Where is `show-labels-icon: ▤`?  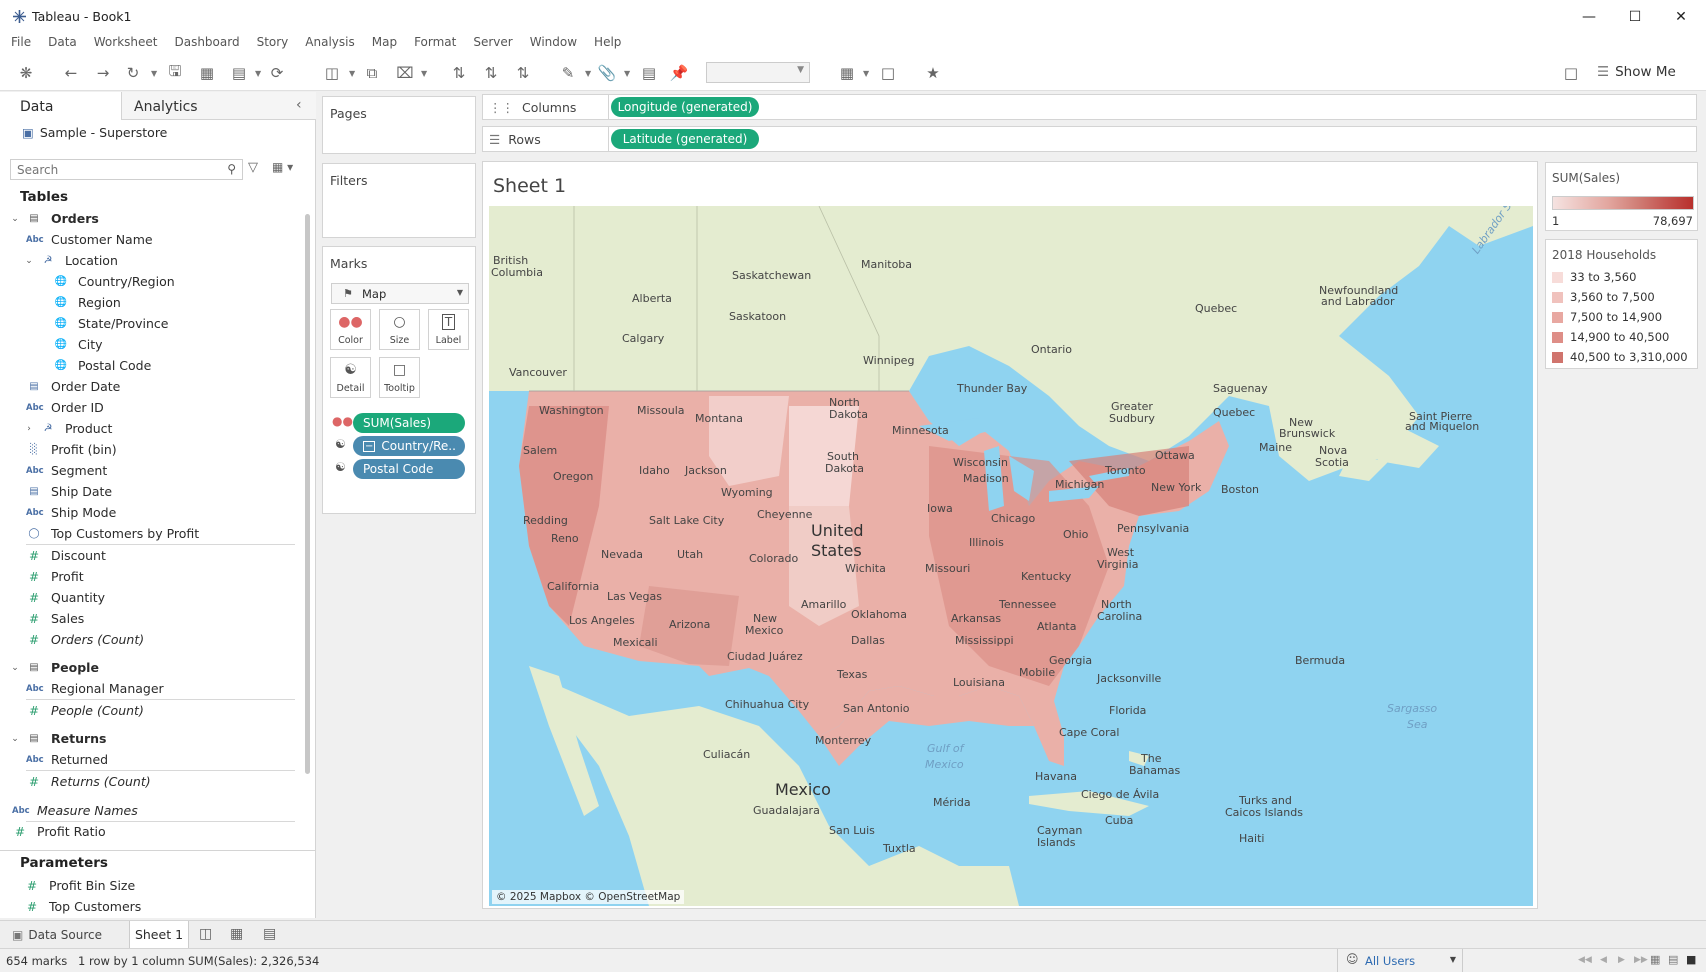
show-labels-icon: ▤ is located at coordinates (649, 73).